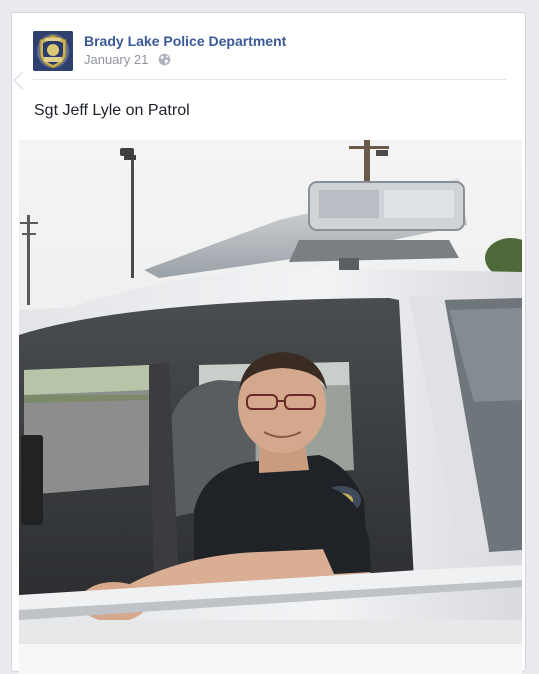 Image resolution: width=539 pixels, height=674 pixels. Describe the element at coordinates (273, 53) in the screenshot. I see `post-header: Brady Lake Police Department January 21` at that location.